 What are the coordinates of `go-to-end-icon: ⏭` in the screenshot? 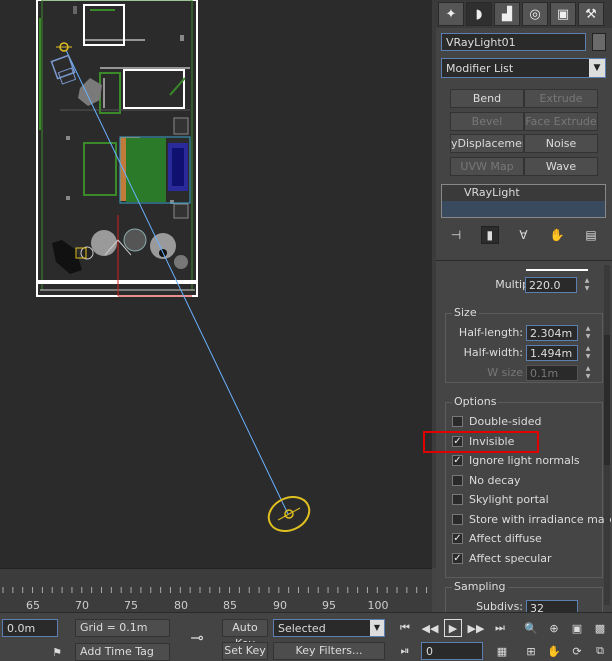 It's located at (500, 628).